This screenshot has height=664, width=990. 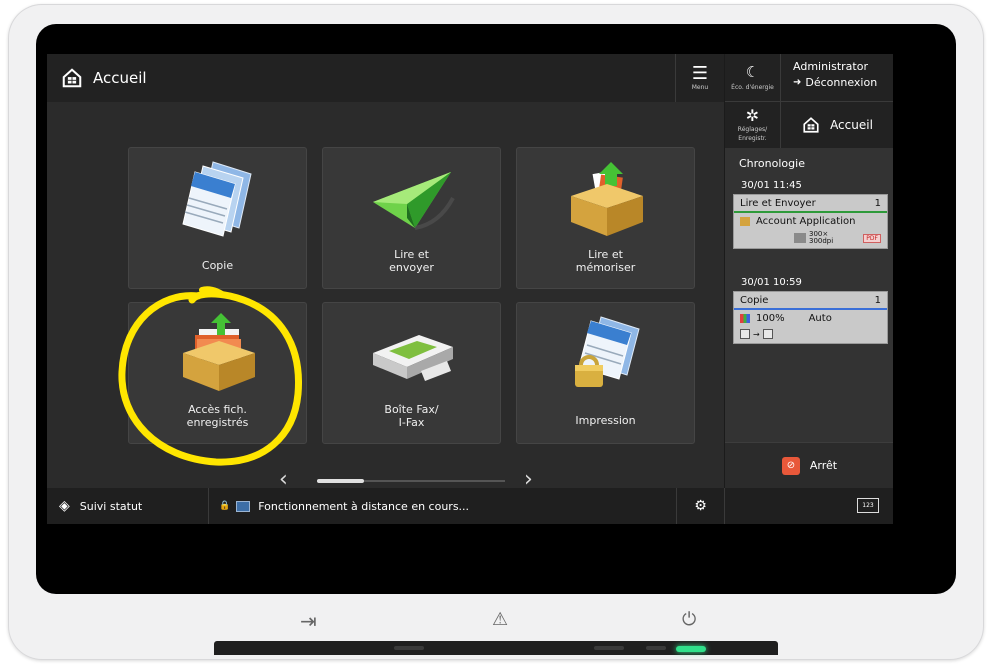 What do you see at coordinates (500, 619) in the screenshot?
I see `warning-hardware-icon: ⚠` at bounding box center [500, 619].